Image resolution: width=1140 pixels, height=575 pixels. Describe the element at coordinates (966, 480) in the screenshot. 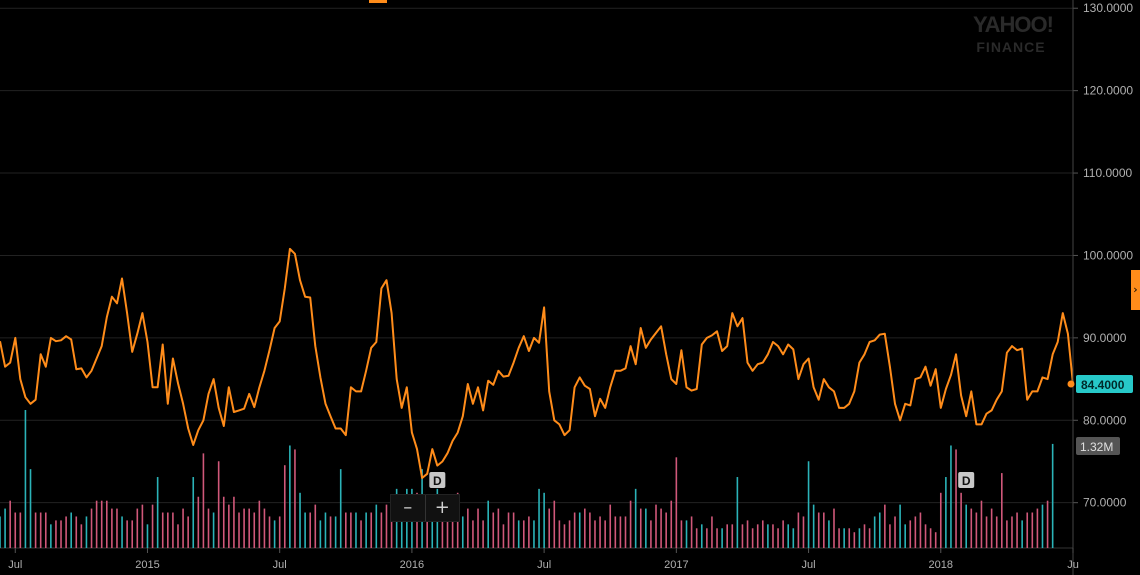

I see `dividend-marker: D` at that location.